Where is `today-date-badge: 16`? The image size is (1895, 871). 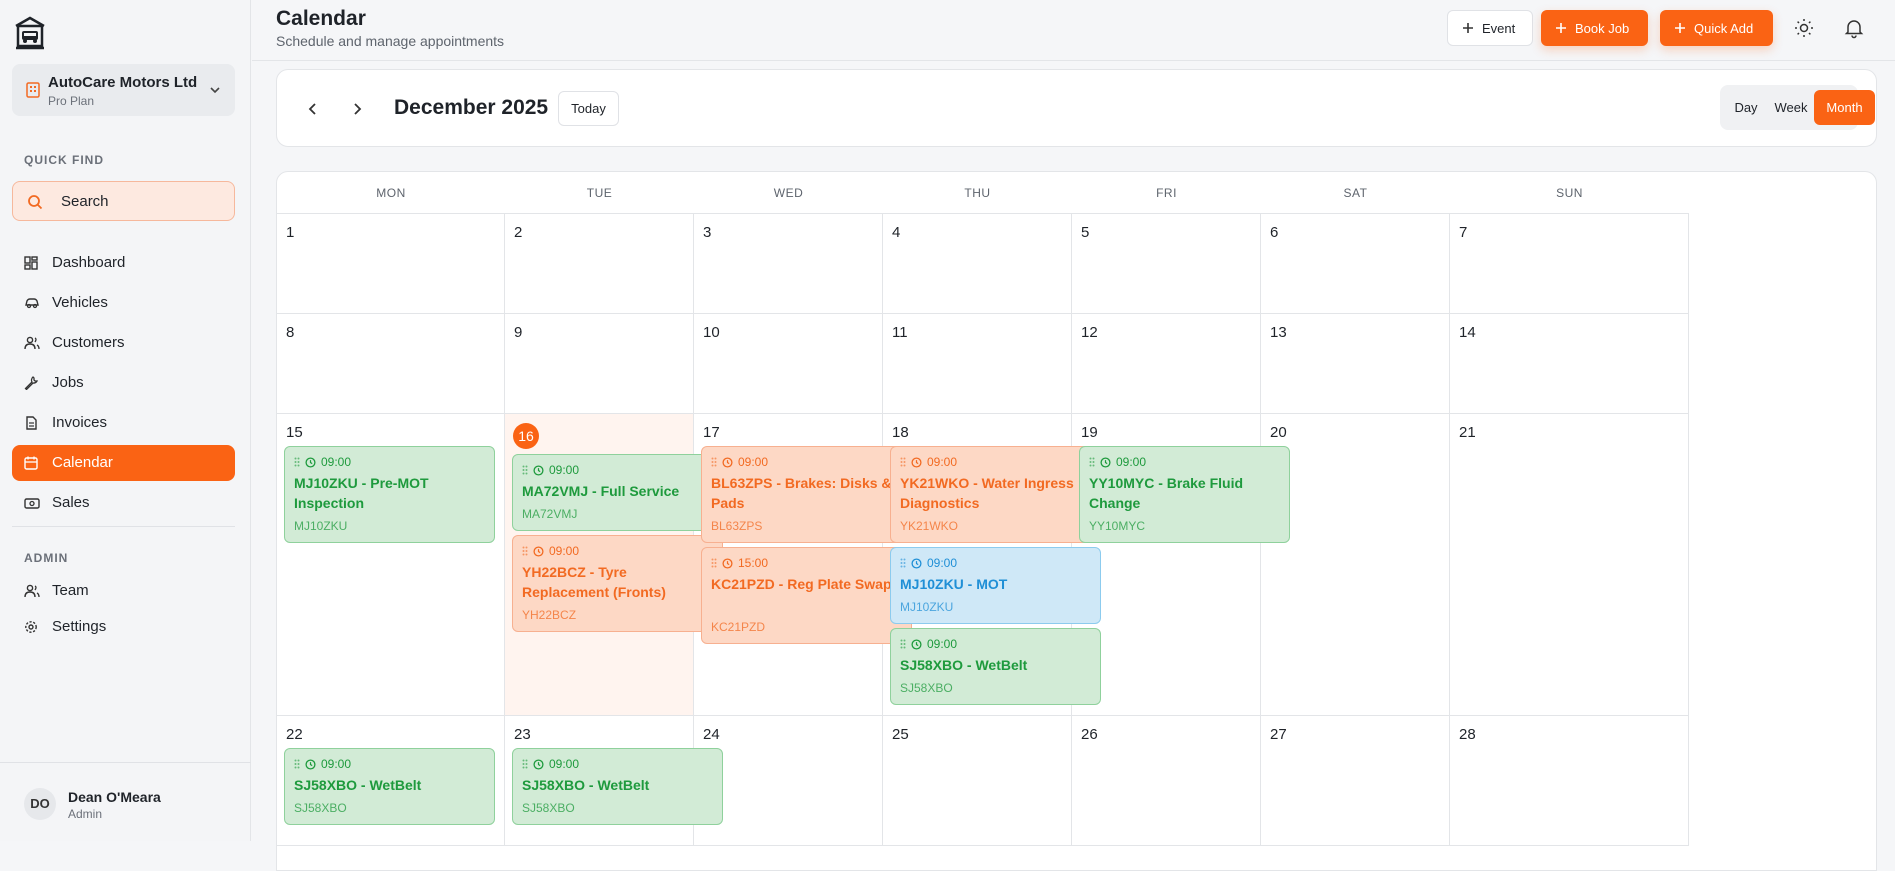 today-date-badge: 16 is located at coordinates (526, 436).